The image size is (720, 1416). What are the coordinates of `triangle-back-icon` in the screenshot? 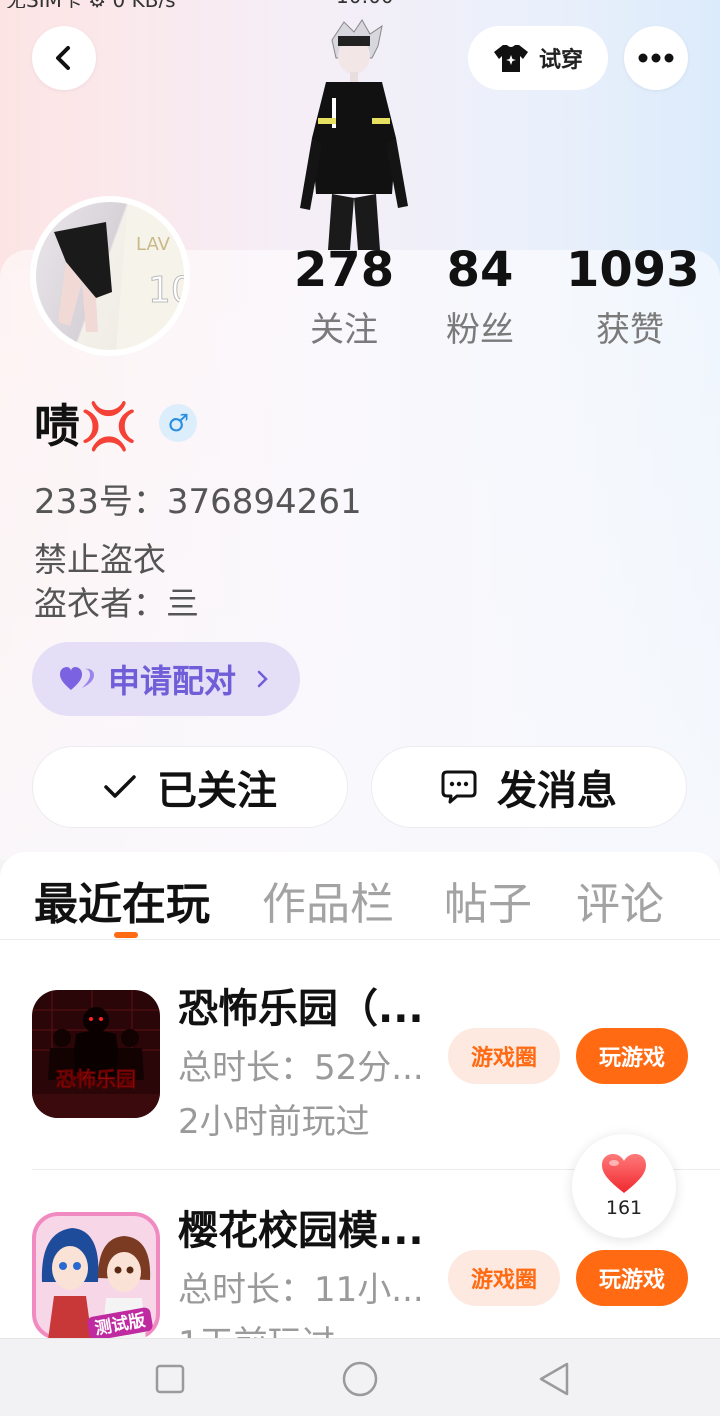 It's located at (554, 1379).